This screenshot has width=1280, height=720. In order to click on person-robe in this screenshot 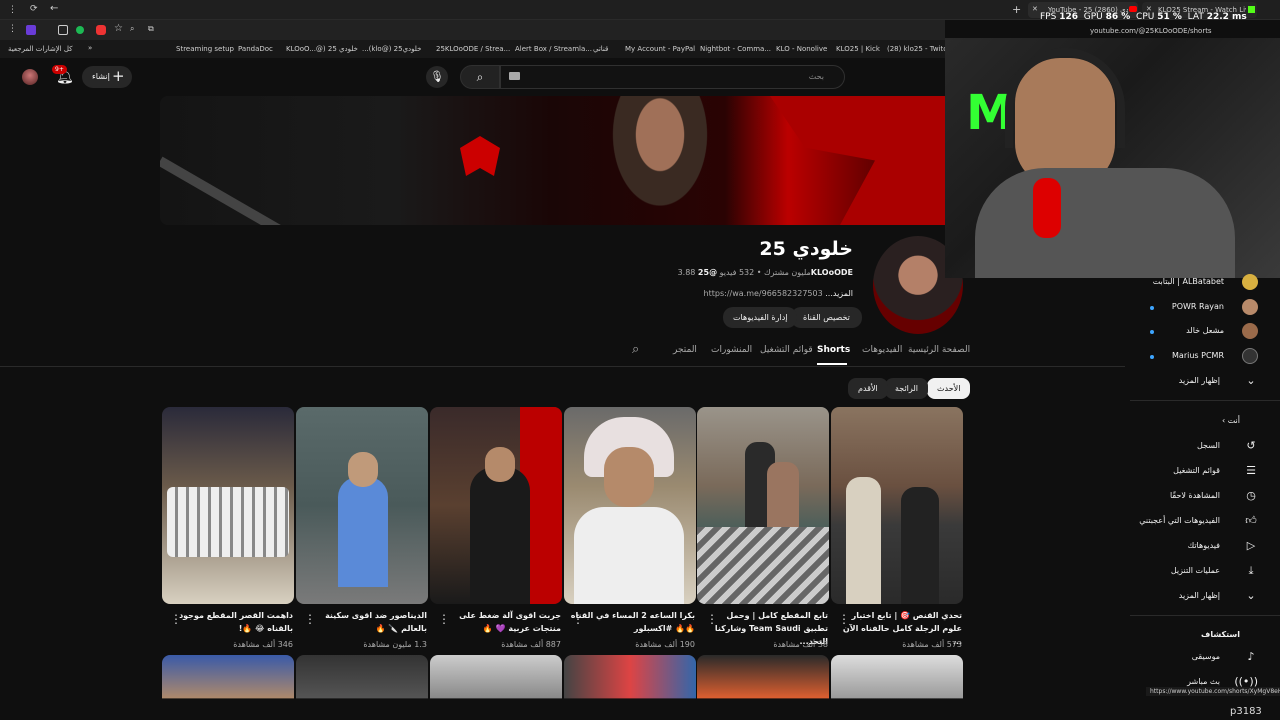, I will do `click(629, 555)`.